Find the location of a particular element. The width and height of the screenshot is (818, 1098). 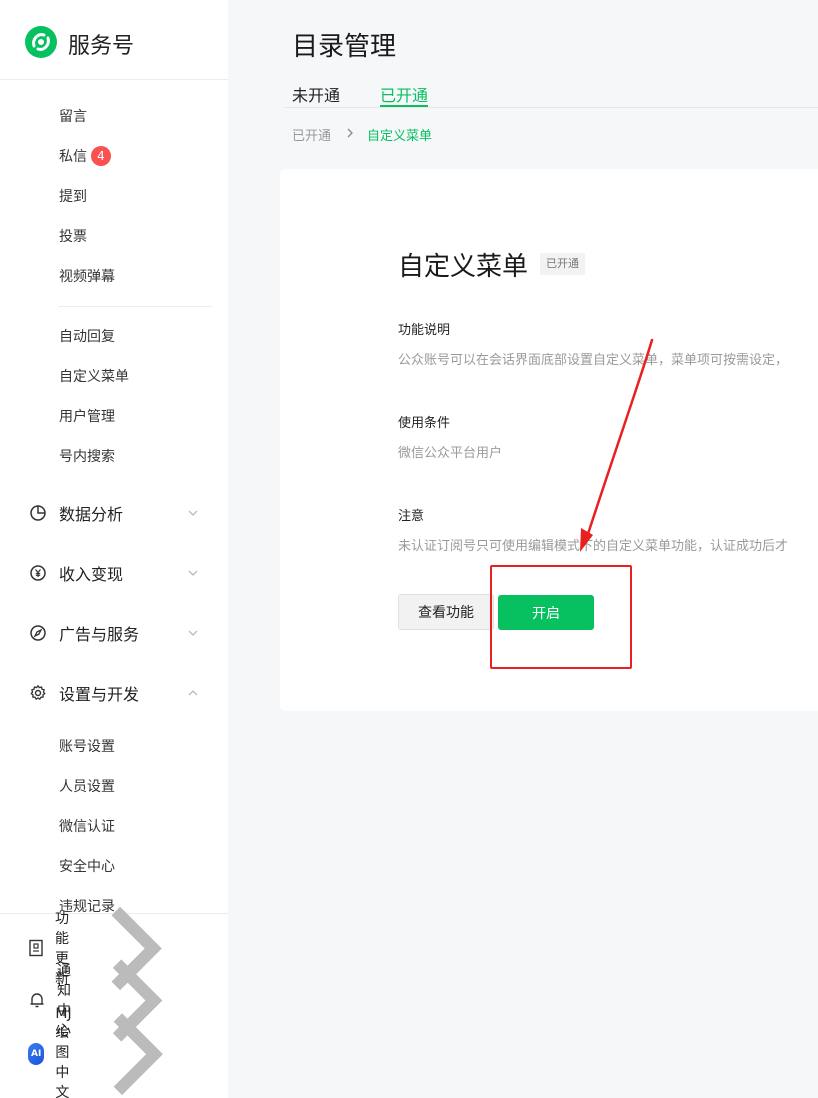

section-desc-description: 公众账号可以在会话界面底部设置自定义菜单，菜单项可按需设定， is located at coordinates (593, 360).